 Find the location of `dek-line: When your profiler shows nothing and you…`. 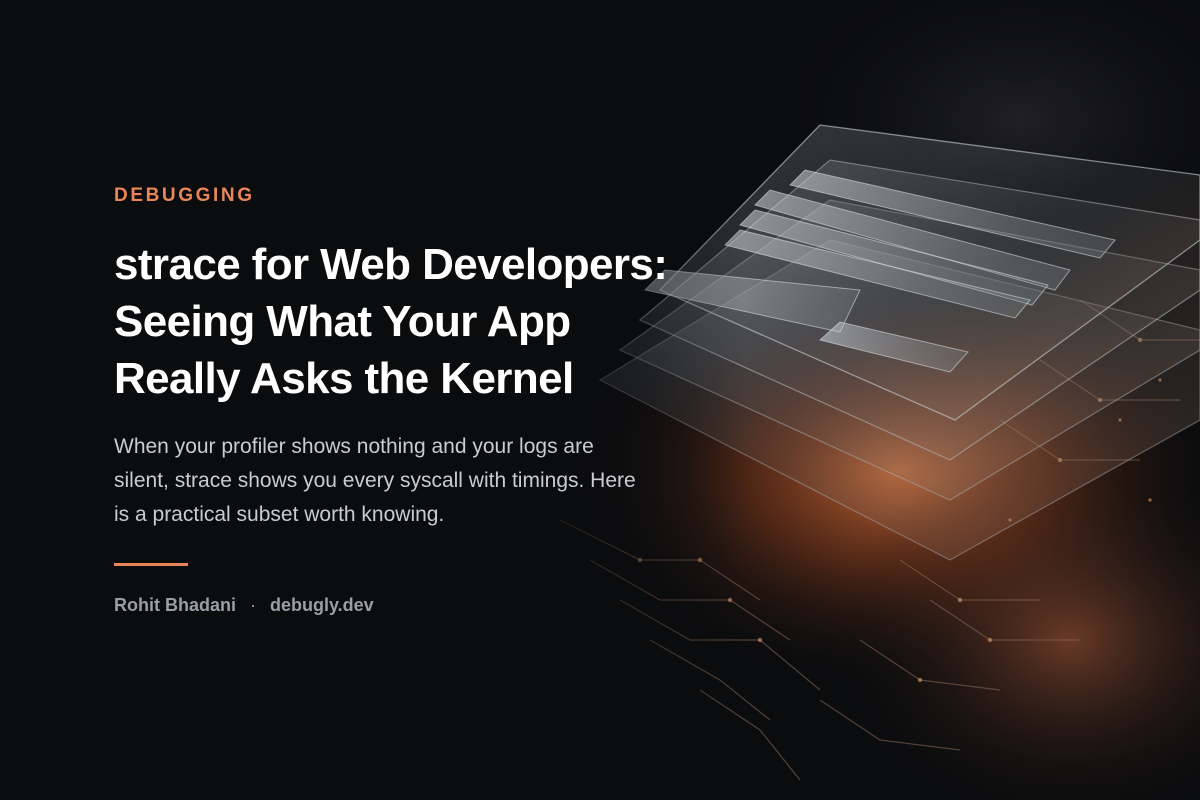

dek-line: When your profiler shows nothing and you… is located at coordinates (354, 446).